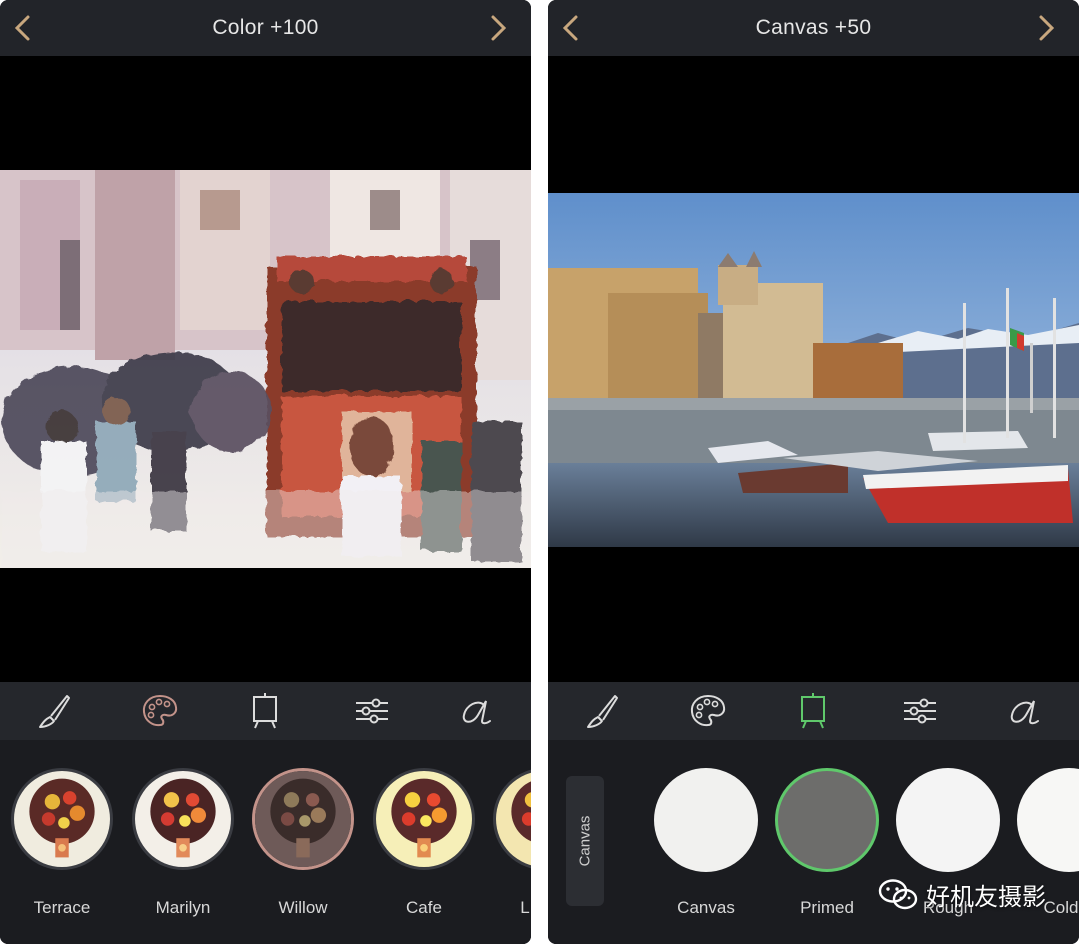 The image size is (1080, 944). What do you see at coordinates (986, 897) in the screenshot?
I see `watermark-text: 好机友摄影` at bounding box center [986, 897].